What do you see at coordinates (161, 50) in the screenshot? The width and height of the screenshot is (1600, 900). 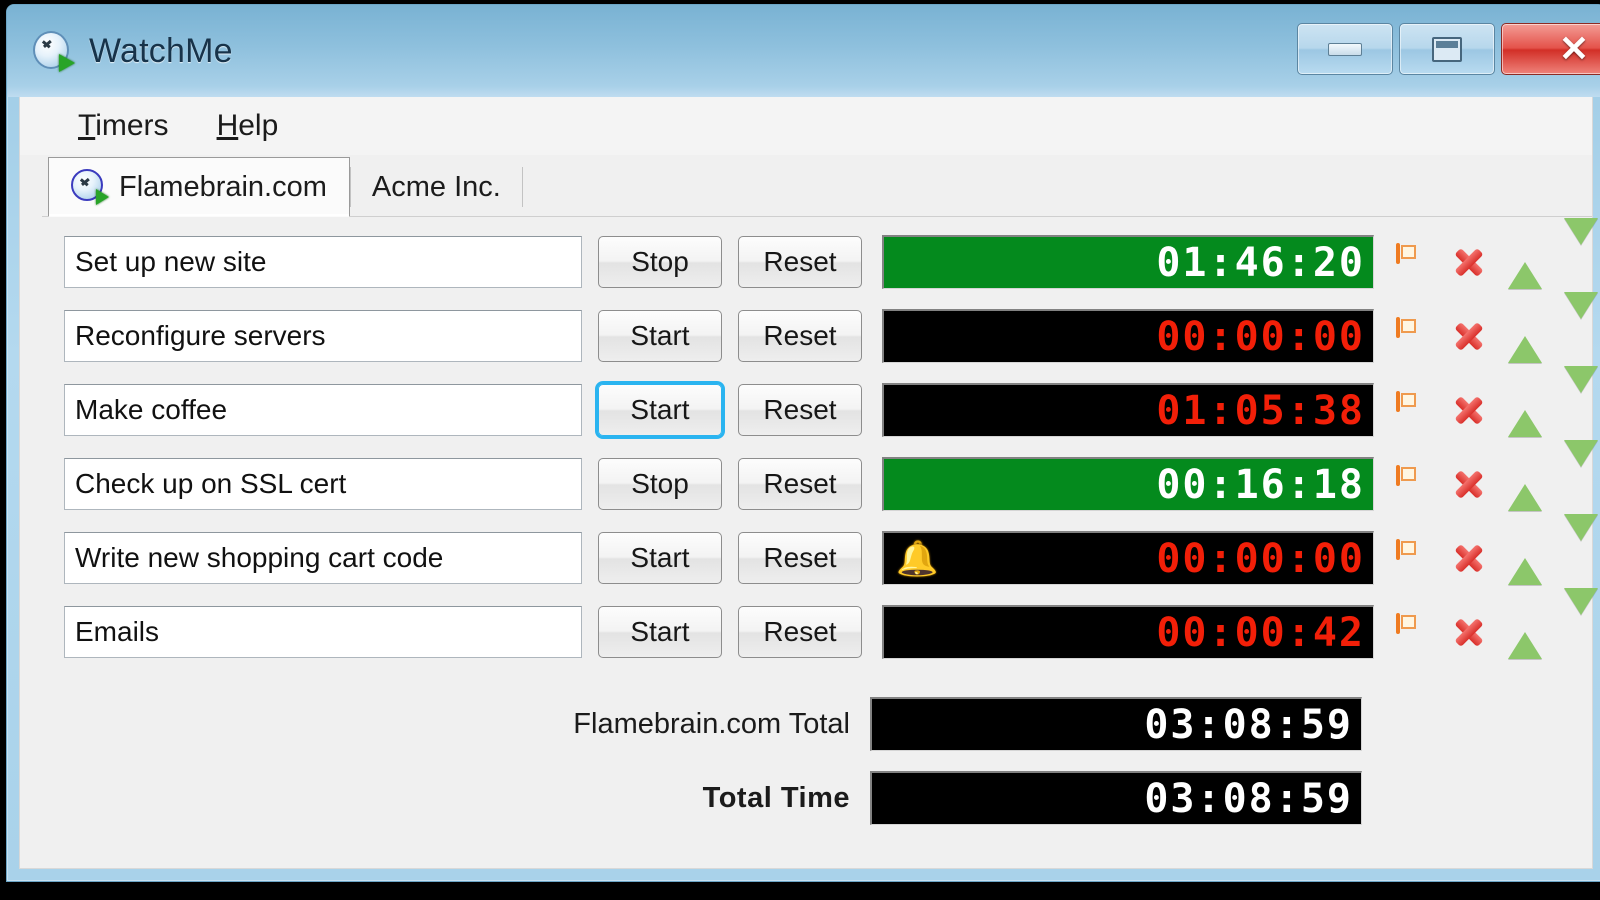 I see `window-title: WatchMe` at bounding box center [161, 50].